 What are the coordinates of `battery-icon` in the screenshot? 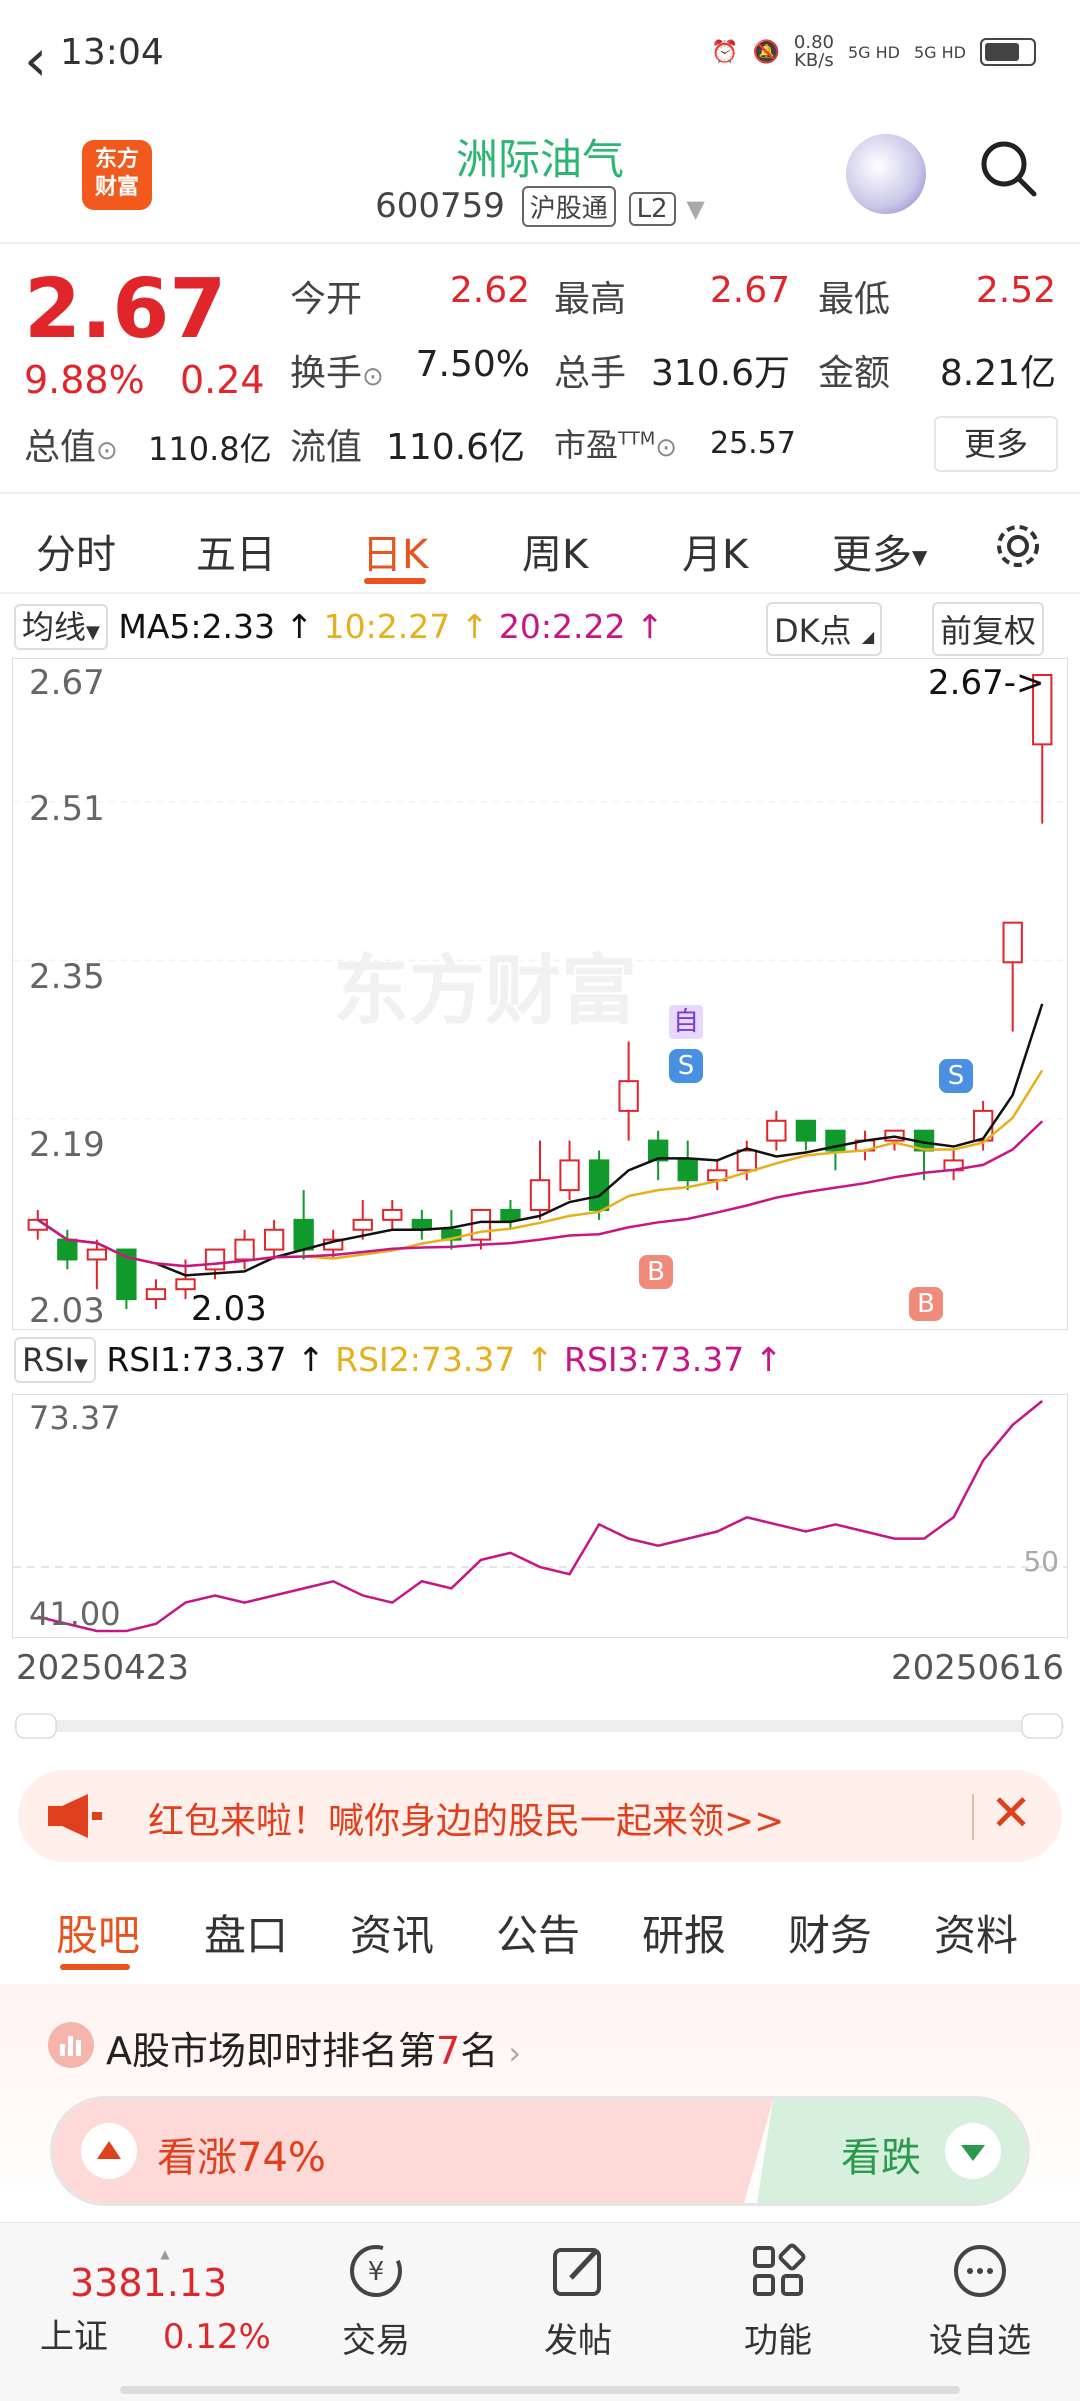 It's located at (1008, 52).